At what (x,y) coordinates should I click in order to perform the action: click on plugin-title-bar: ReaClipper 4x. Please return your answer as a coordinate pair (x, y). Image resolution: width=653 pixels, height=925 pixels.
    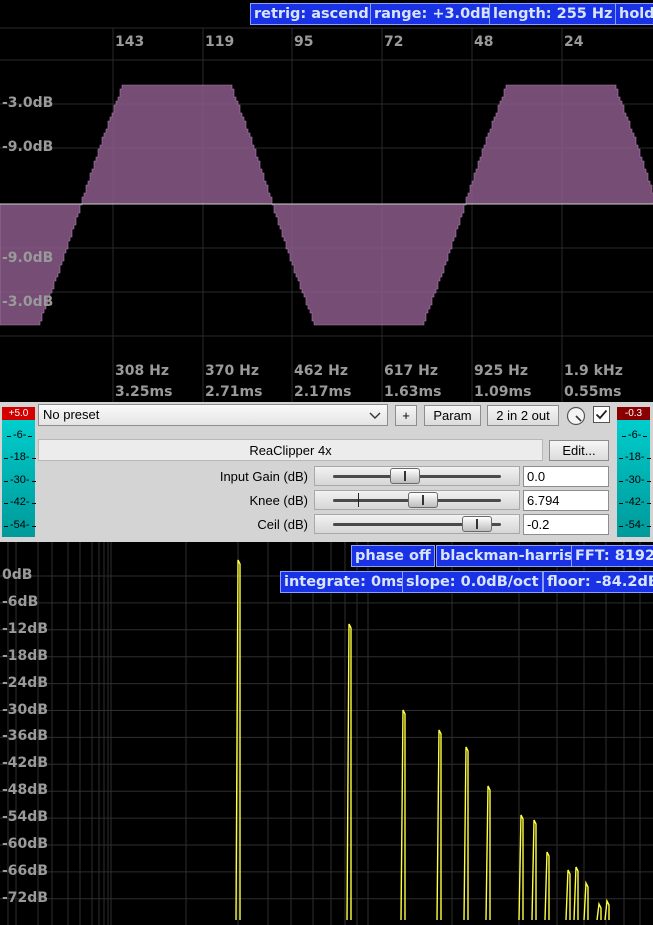
    Looking at the image, I should click on (290, 450).